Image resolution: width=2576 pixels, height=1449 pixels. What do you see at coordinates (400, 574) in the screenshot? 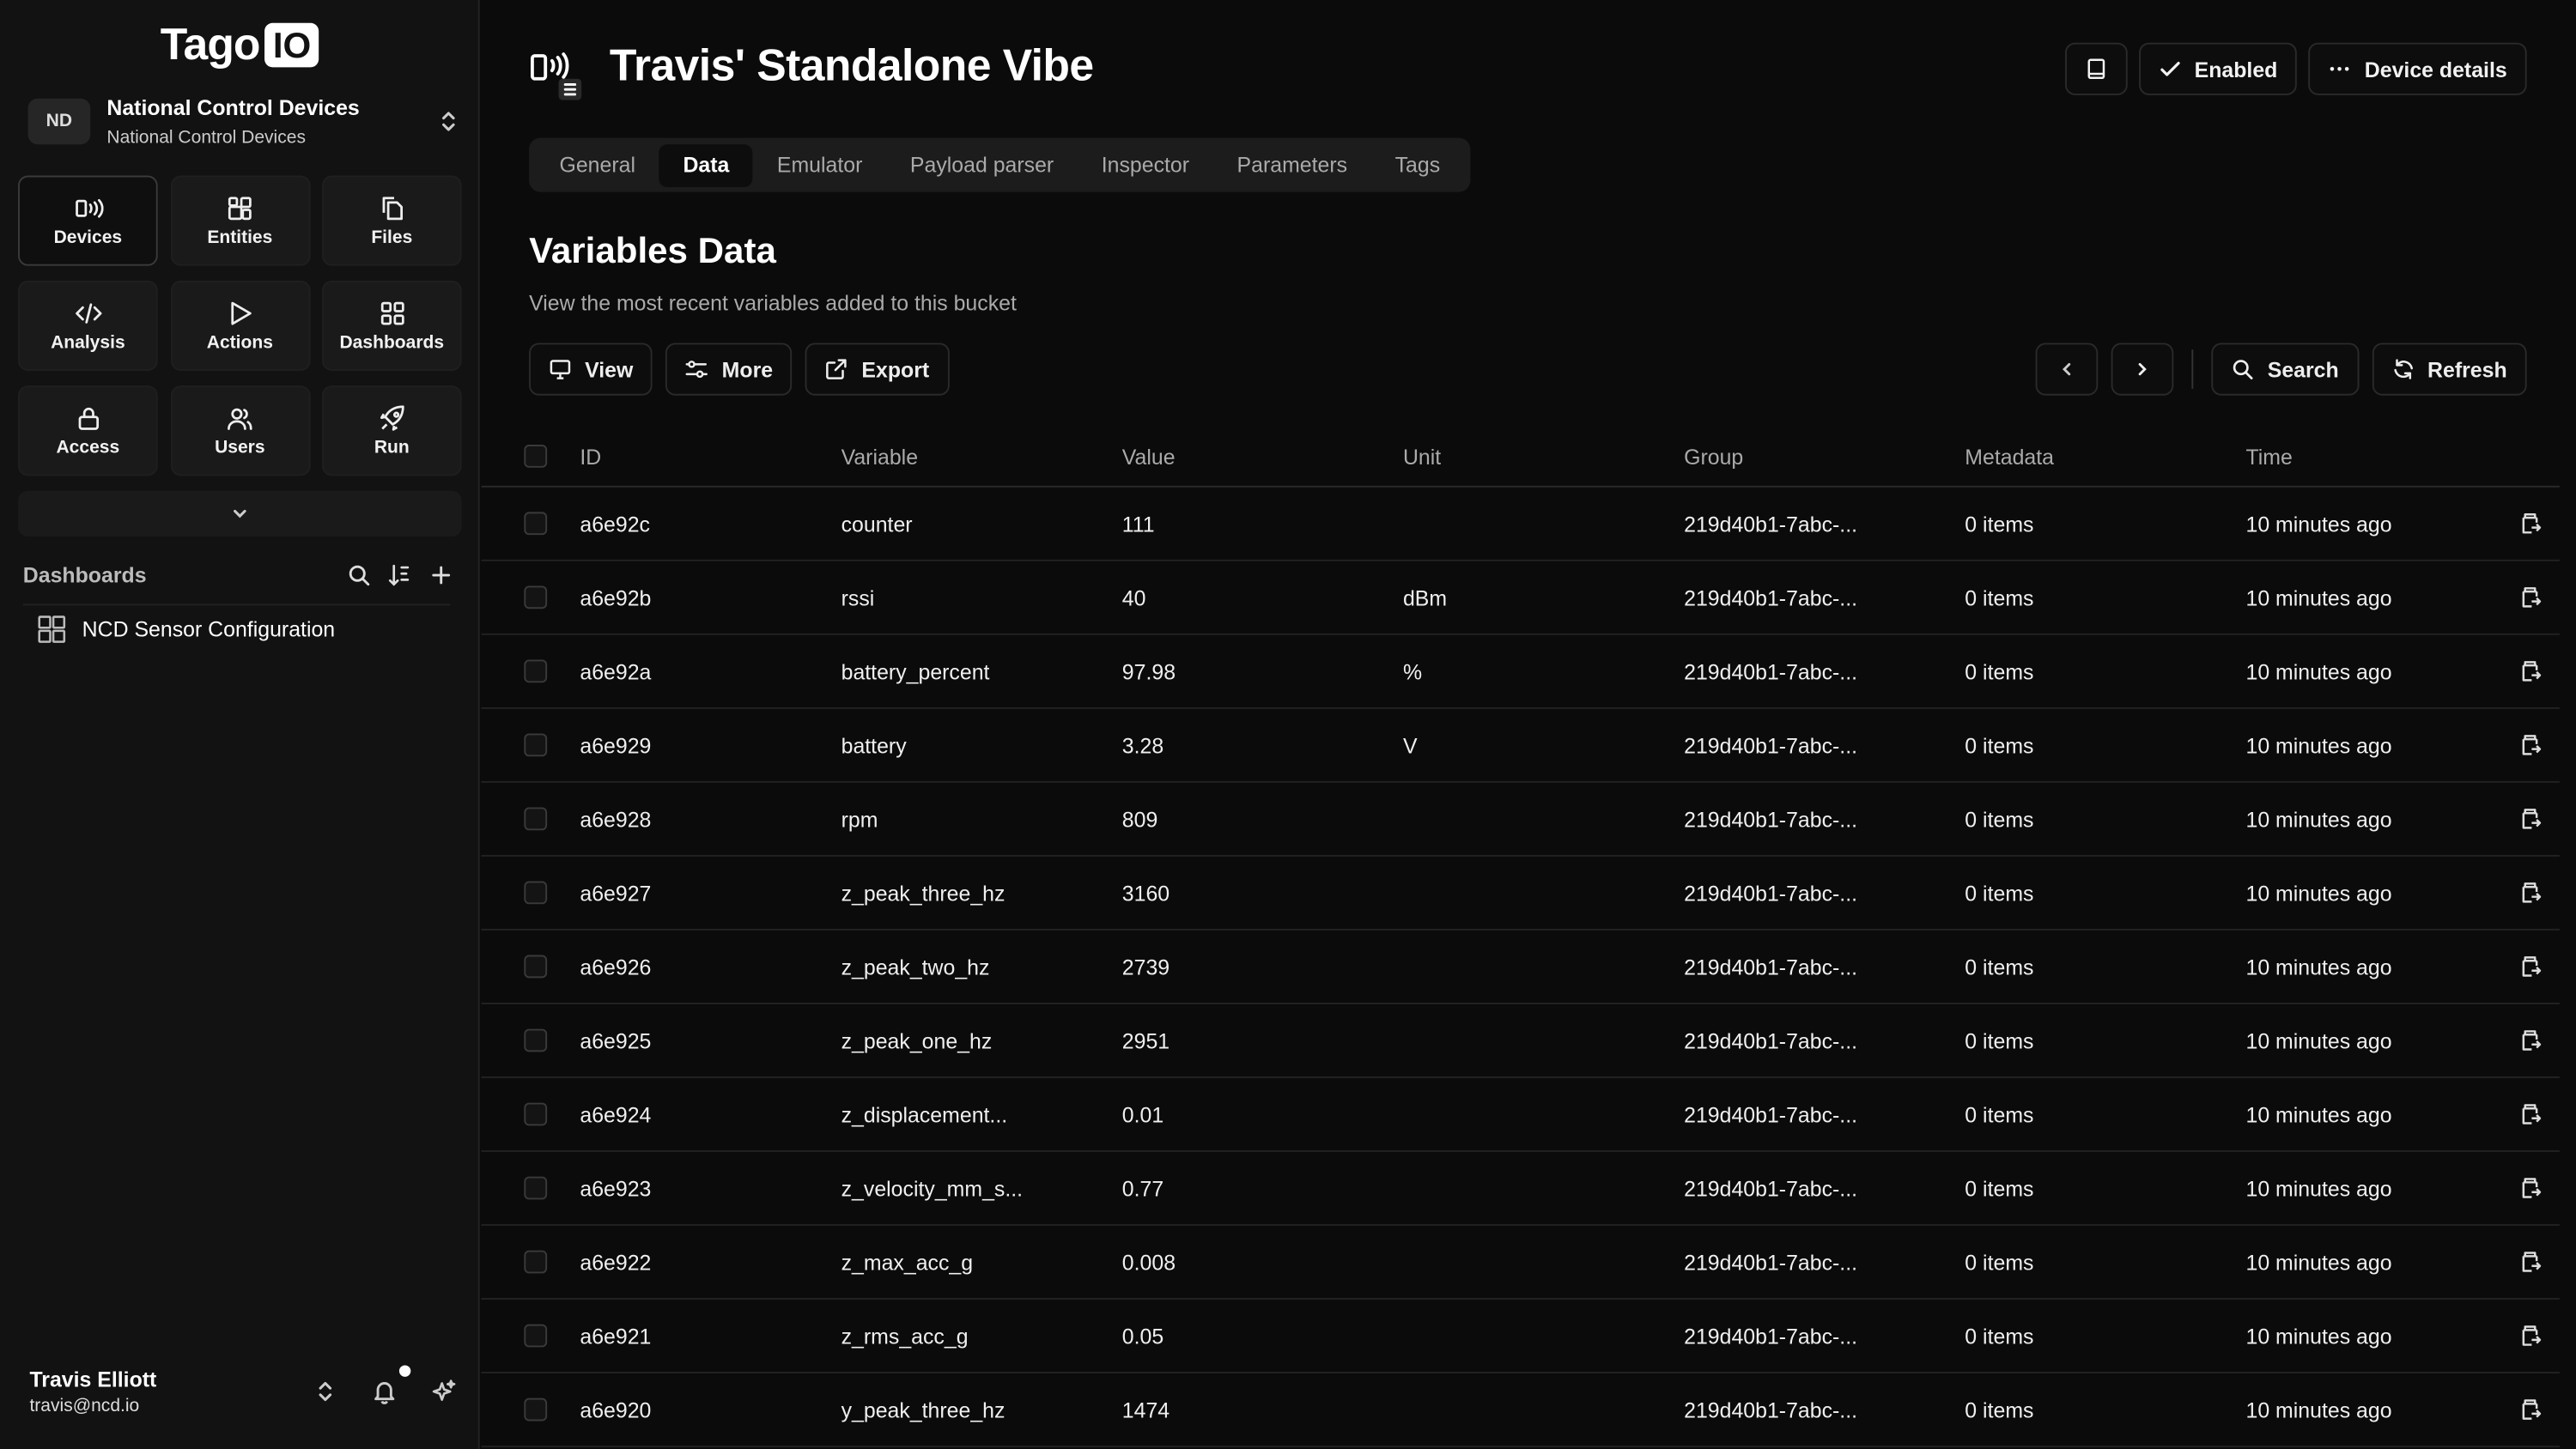
I see `sort-icon` at bounding box center [400, 574].